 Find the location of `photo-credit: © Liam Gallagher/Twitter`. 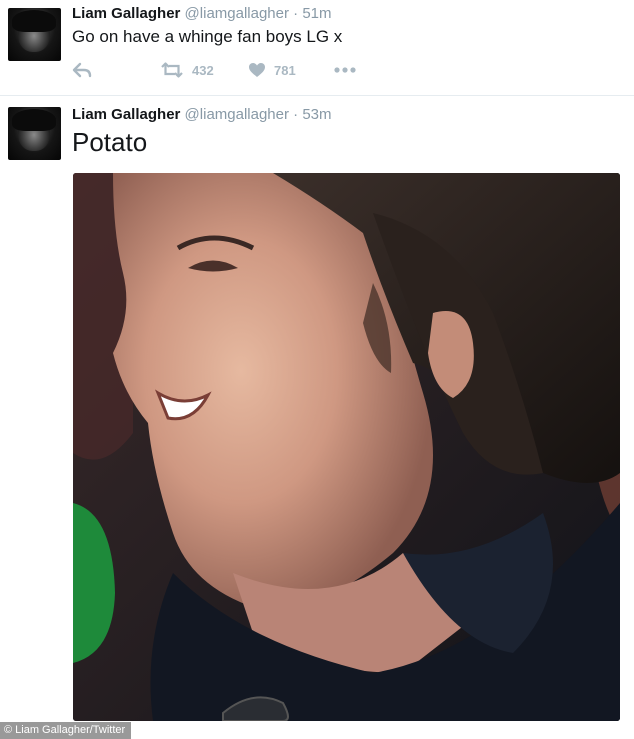

photo-credit: © Liam Gallagher/Twitter is located at coordinates (66, 730).